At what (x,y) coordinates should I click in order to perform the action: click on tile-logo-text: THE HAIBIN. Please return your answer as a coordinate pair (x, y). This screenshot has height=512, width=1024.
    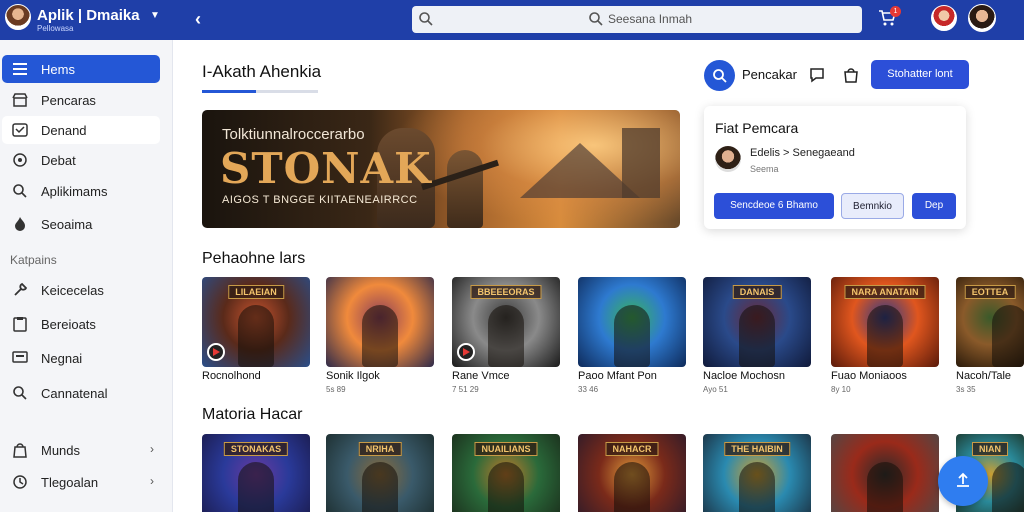
    Looking at the image, I should click on (757, 449).